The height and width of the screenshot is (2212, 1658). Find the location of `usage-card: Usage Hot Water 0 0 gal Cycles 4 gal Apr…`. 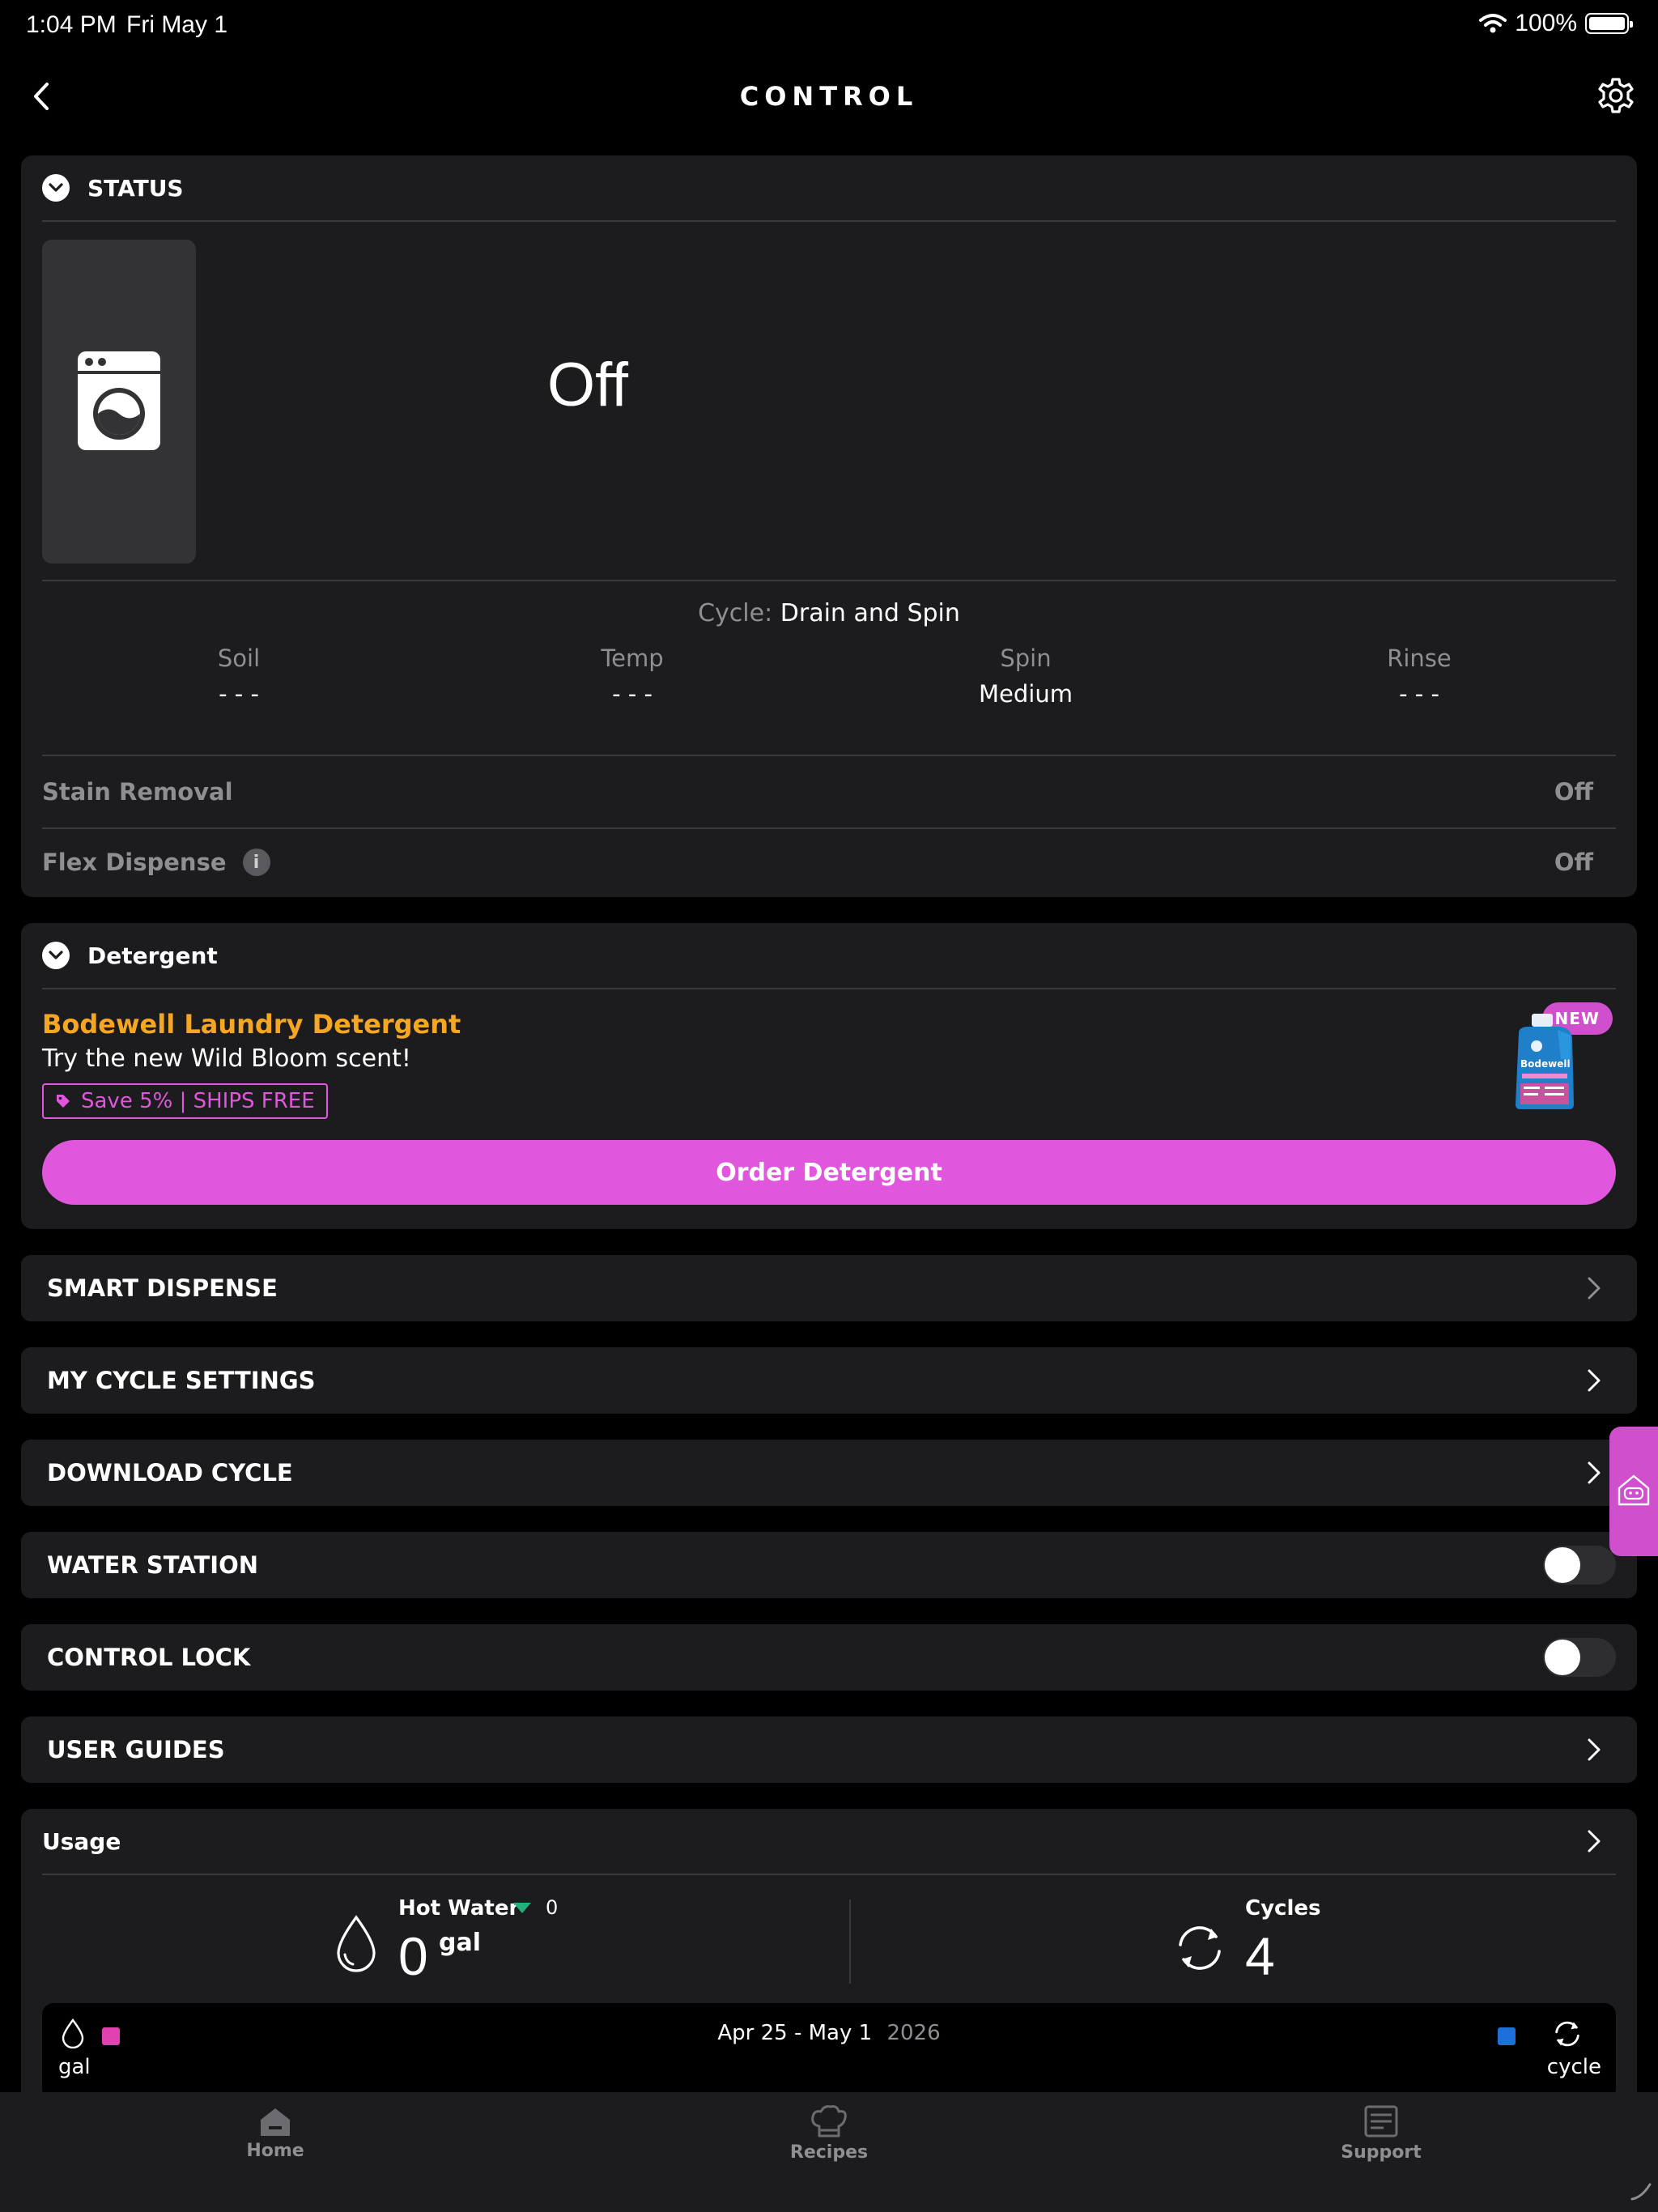

usage-card: Usage Hot Water 0 0 gal Cycles 4 gal Apr… is located at coordinates (829, 1950).